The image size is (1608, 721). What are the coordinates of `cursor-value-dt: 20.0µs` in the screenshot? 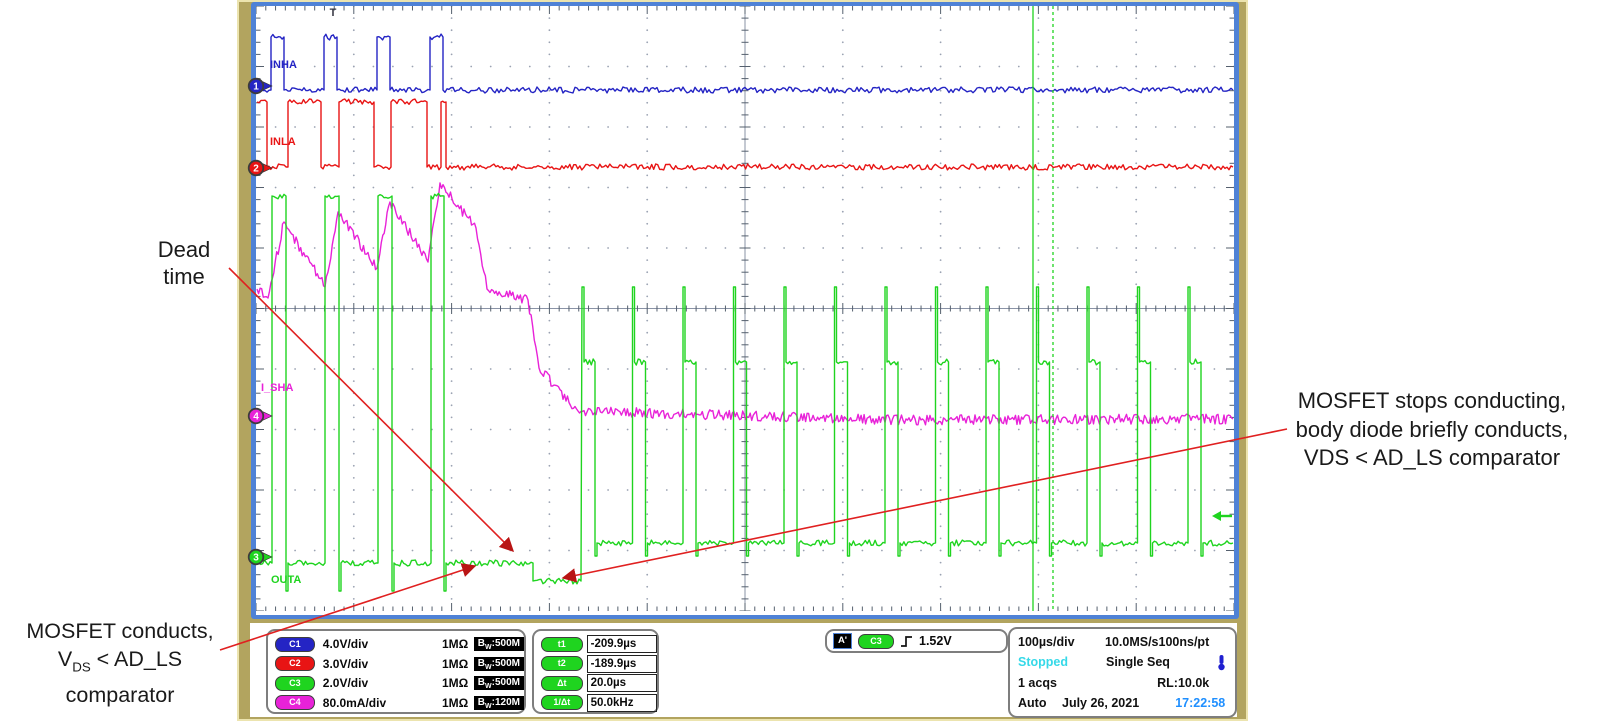 It's located at (621, 683).